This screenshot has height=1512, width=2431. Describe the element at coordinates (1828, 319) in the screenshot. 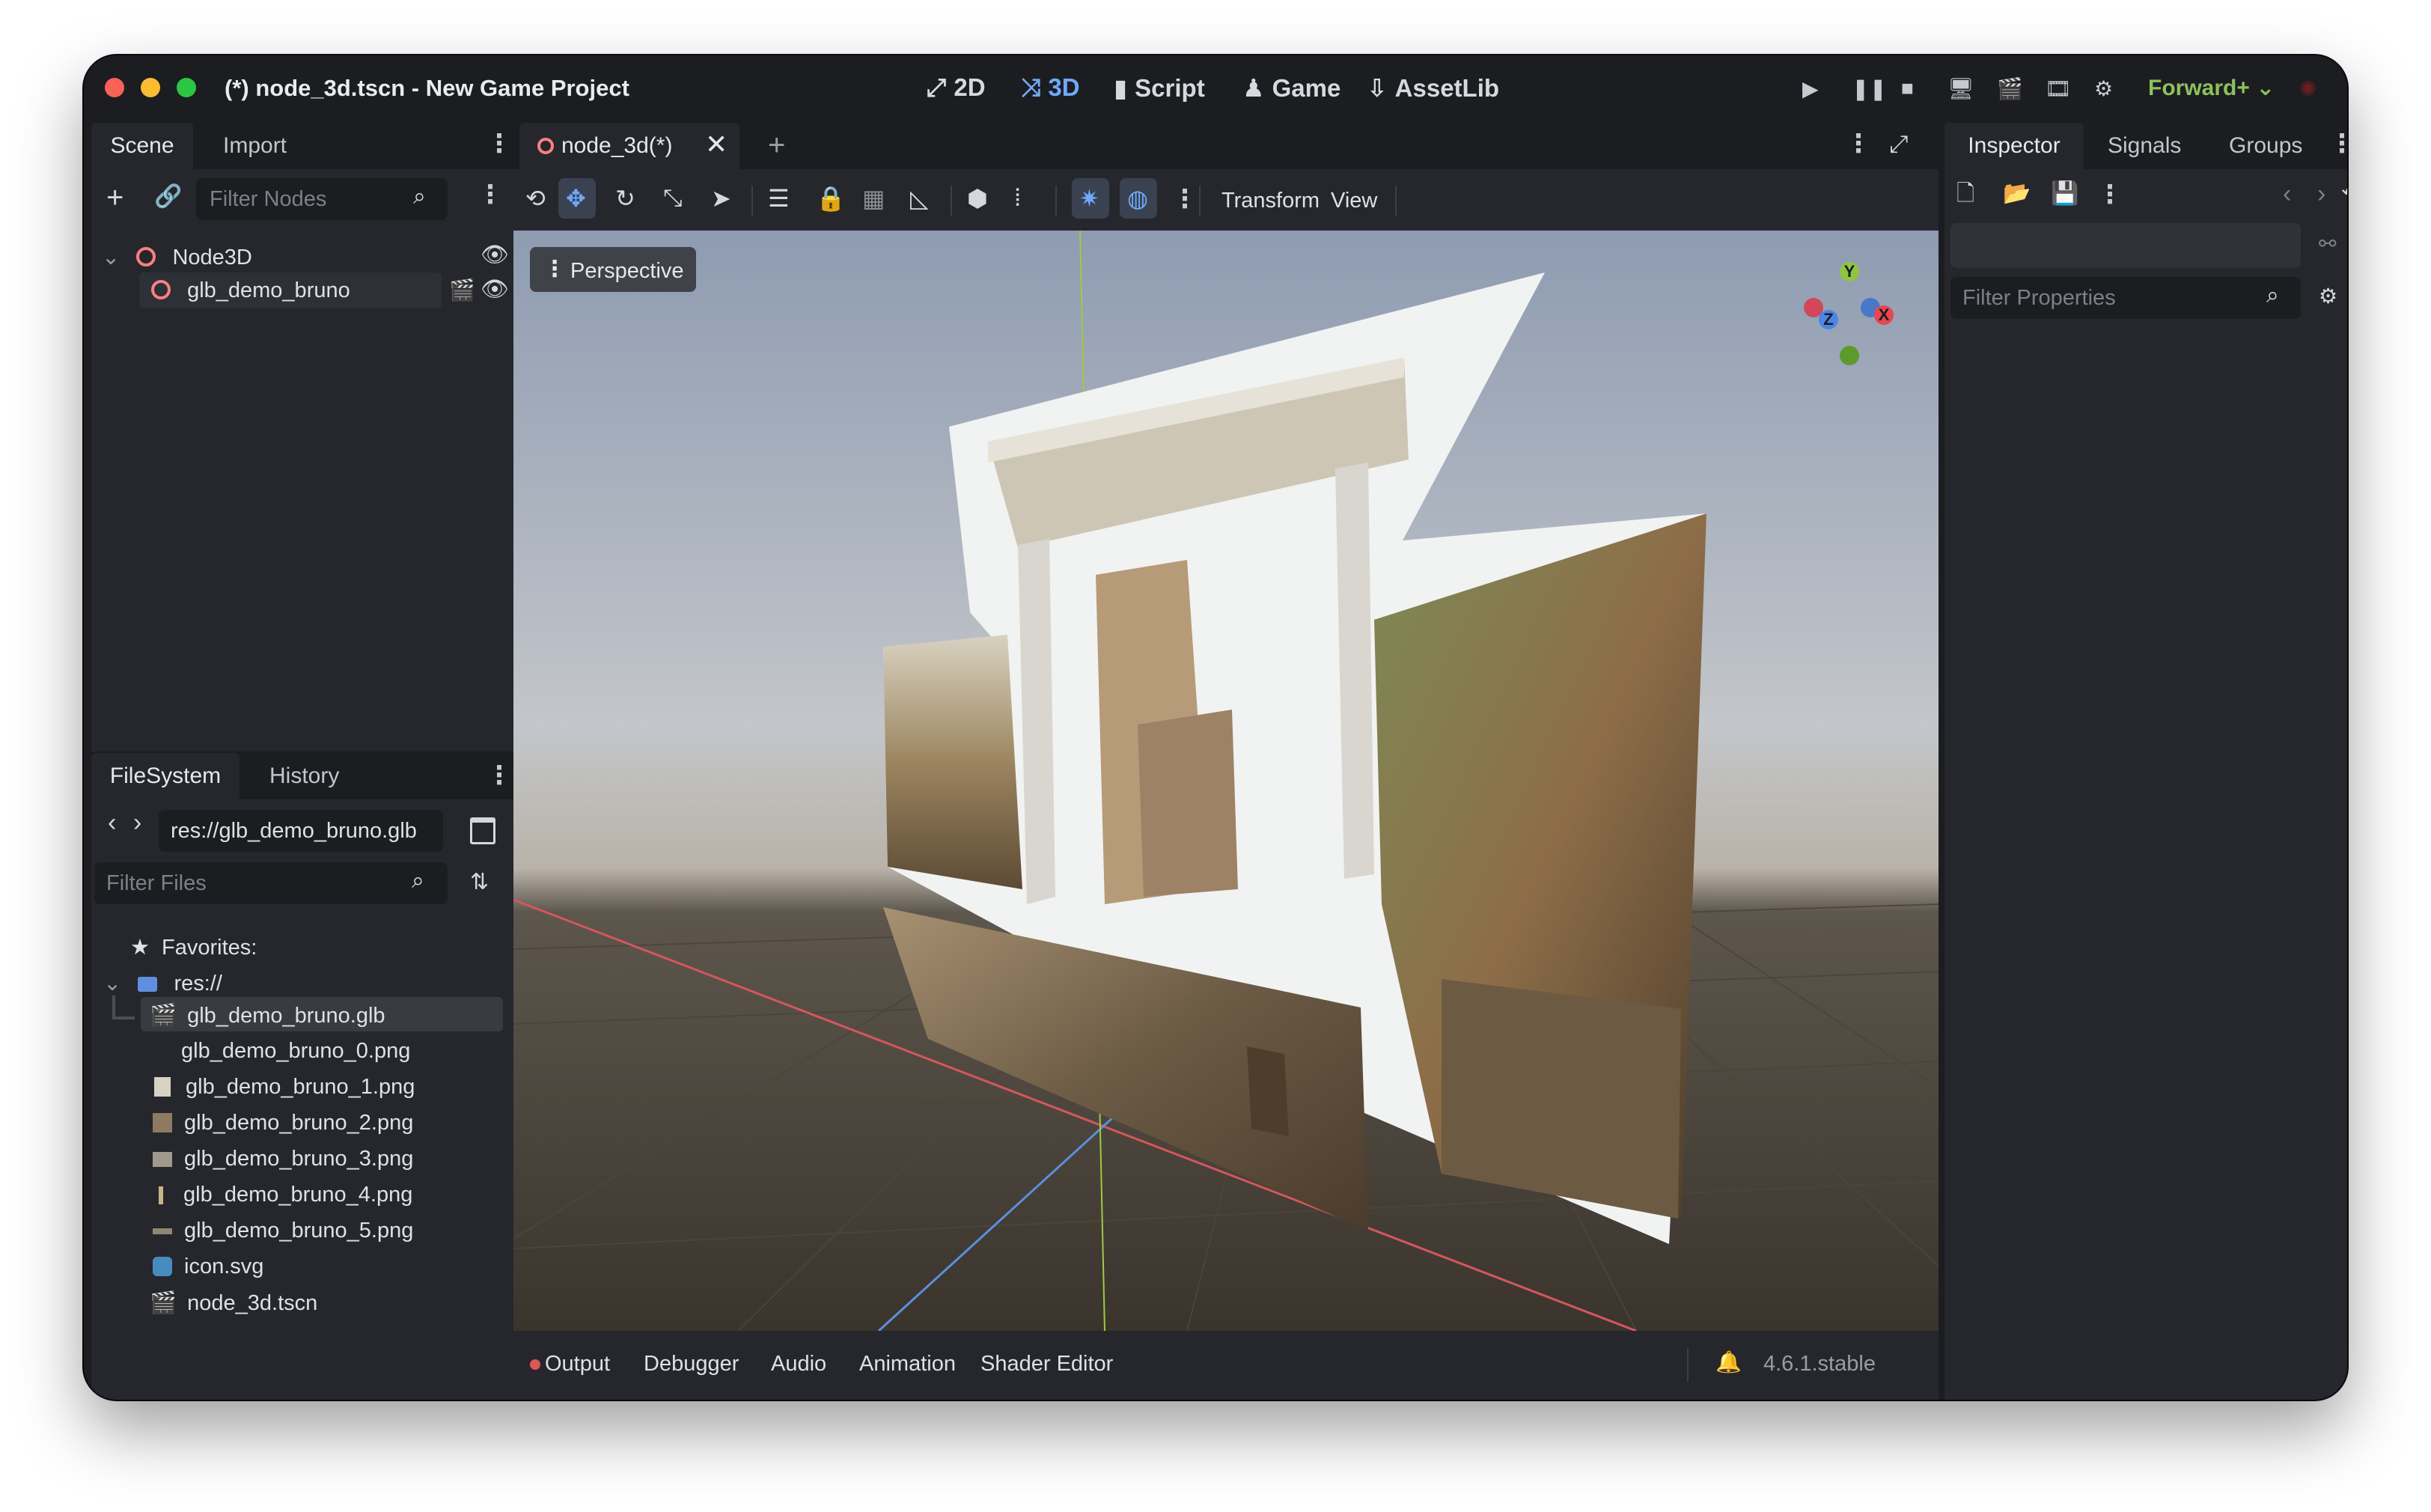

I see `gizmo-z-axis: Z` at that location.